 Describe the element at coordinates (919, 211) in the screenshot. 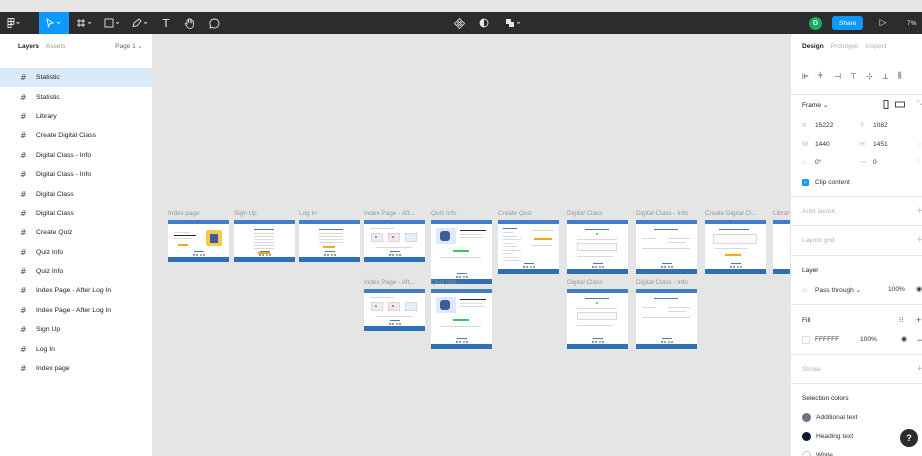

I see `add-auto-layout-icon: +` at that location.